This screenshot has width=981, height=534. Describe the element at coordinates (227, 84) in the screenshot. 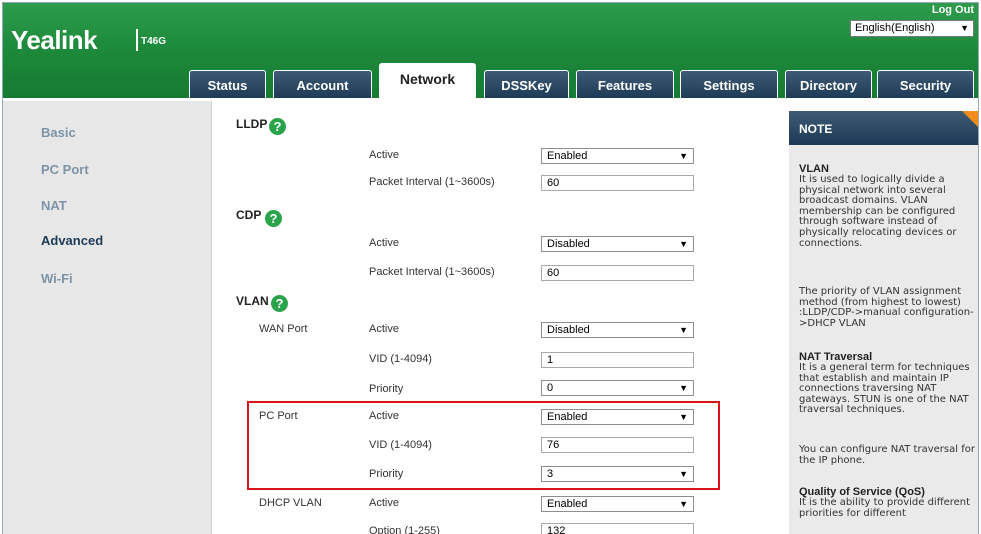

I see `tab-status: Status` at that location.